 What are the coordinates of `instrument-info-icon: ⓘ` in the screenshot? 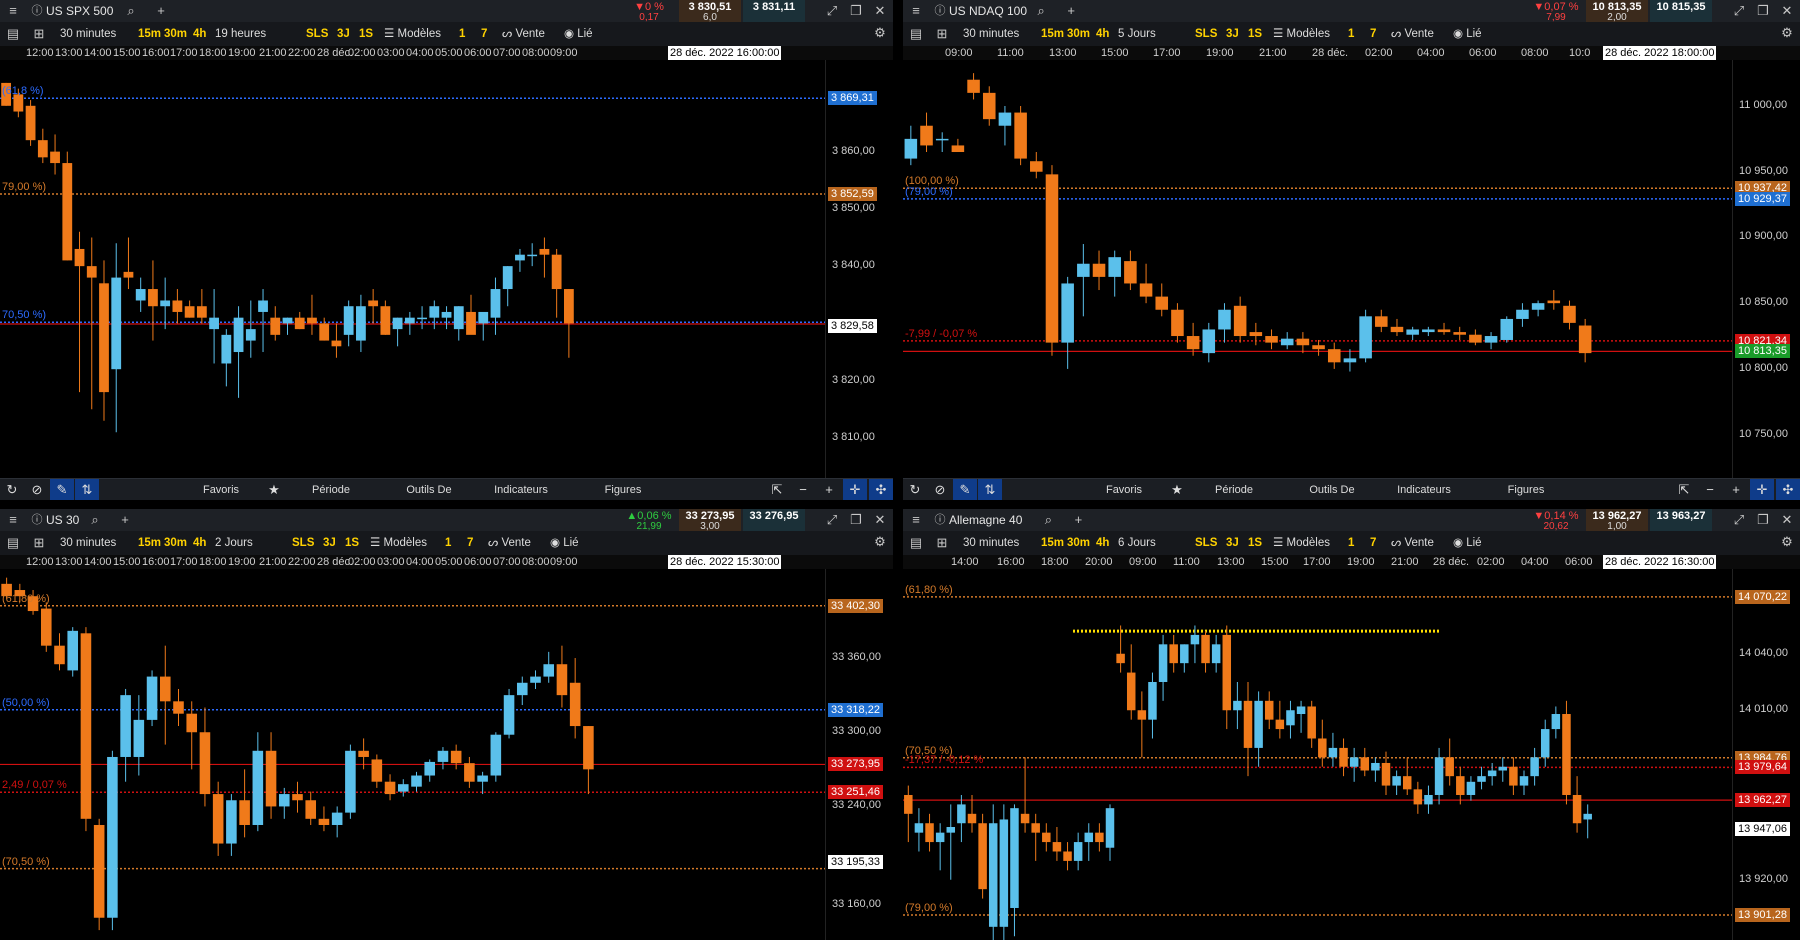 It's located at (940, 11).